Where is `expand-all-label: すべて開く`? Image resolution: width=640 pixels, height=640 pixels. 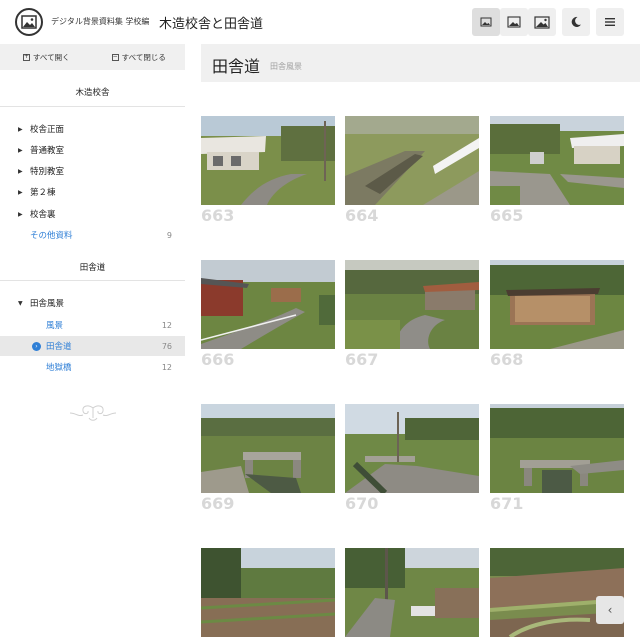 expand-all-label: すべて開く is located at coordinates (51, 57).